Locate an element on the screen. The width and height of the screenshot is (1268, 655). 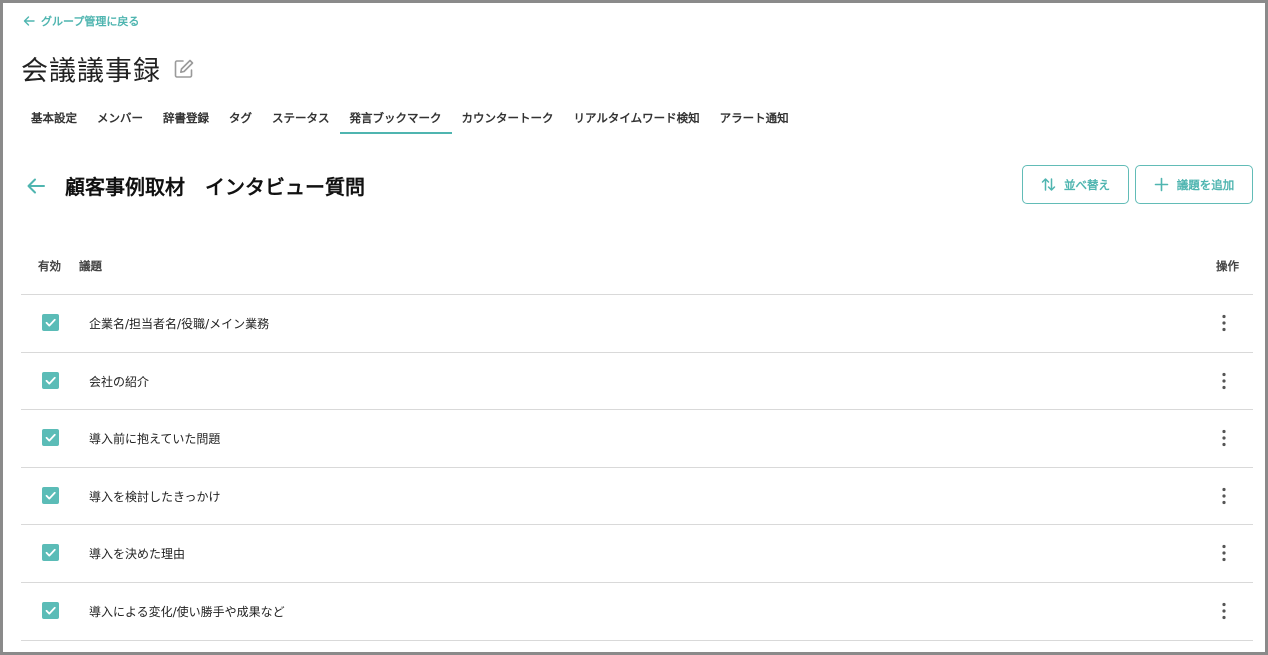
sort-button-label: 並べ替え is located at coordinates (1087, 184).